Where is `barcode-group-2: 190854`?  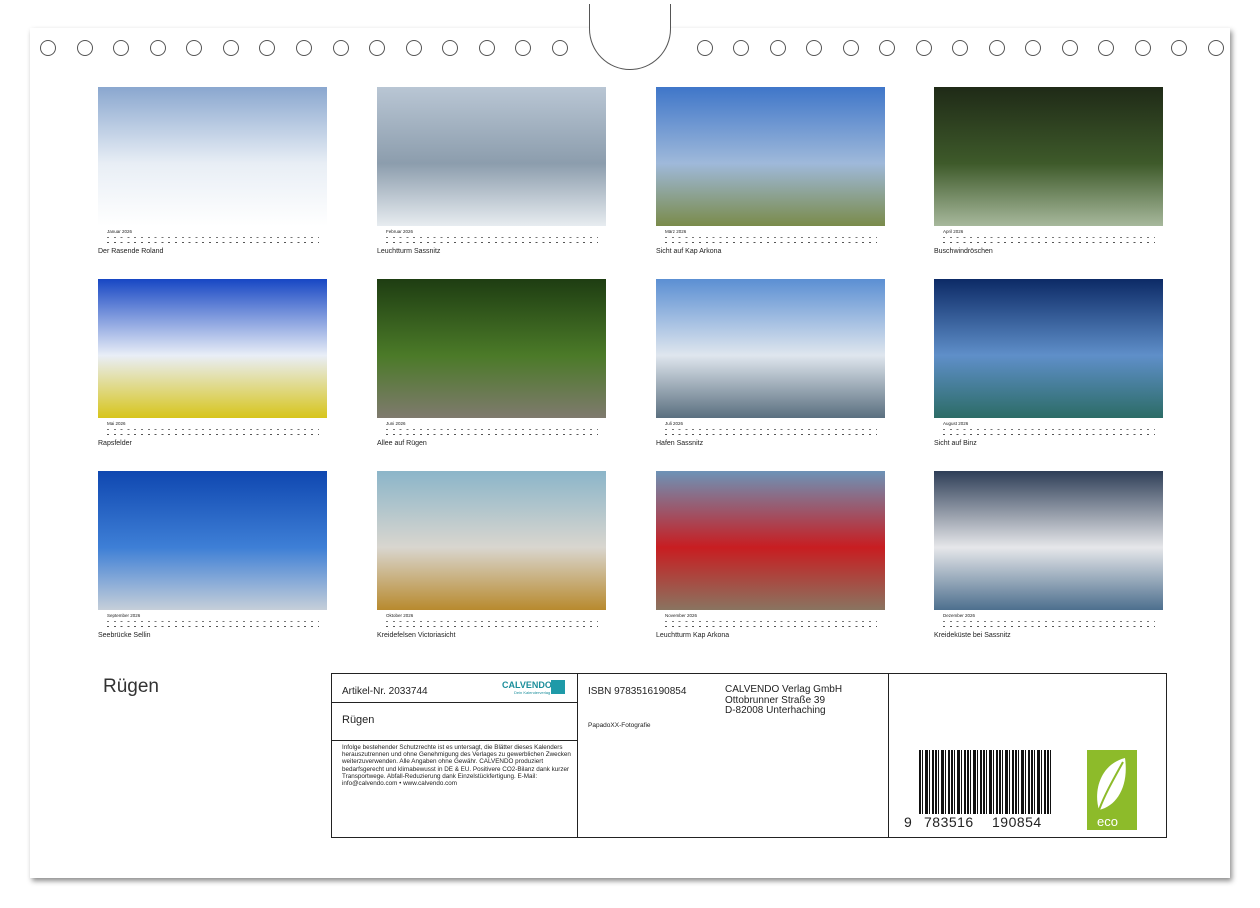 barcode-group-2: 190854 is located at coordinates (1017, 822).